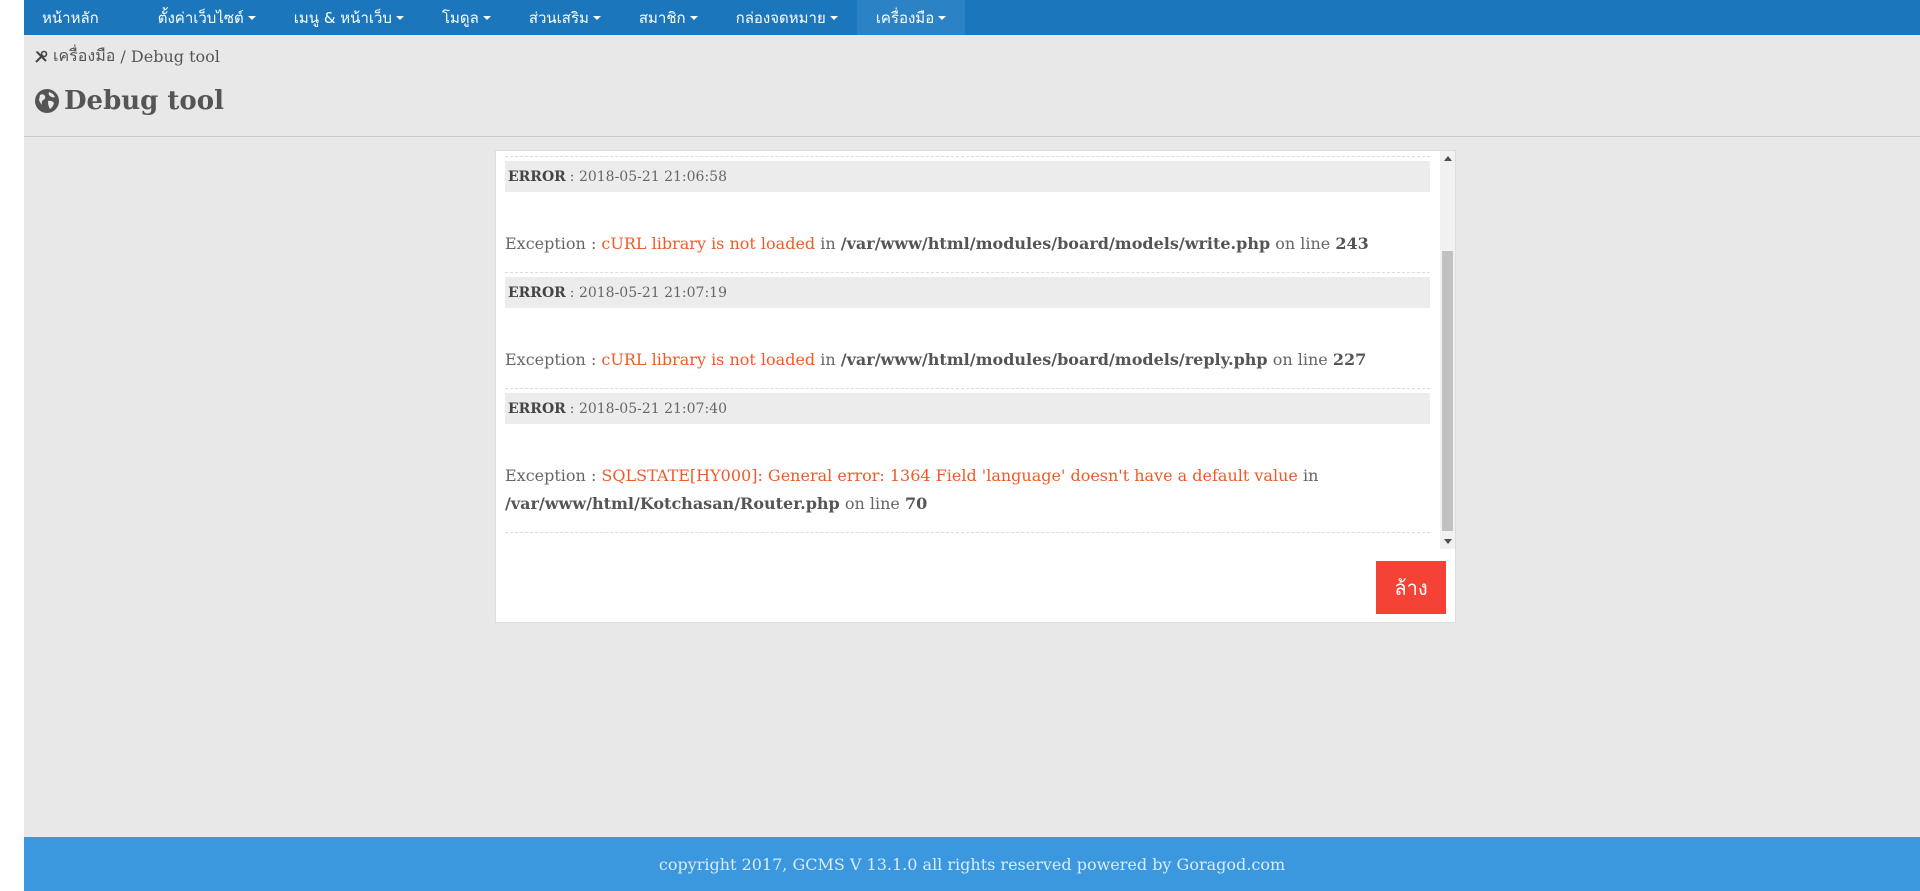 Image resolution: width=1920 pixels, height=891 pixels. I want to click on log-line: 227, so click(1349, 359).